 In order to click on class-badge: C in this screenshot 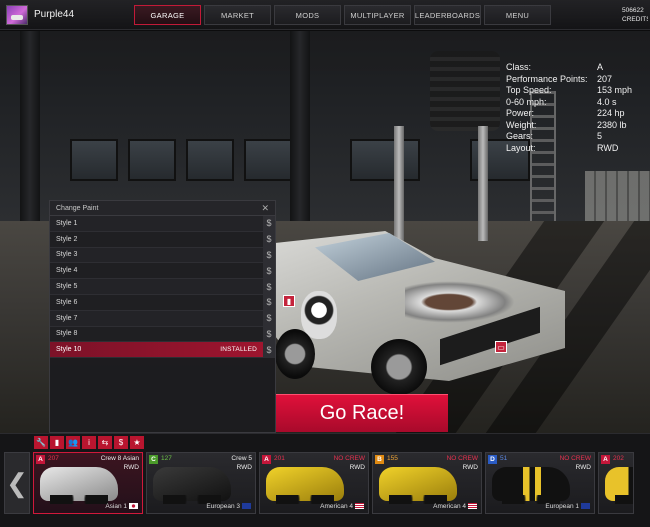, I will do `click(153, 459)`.